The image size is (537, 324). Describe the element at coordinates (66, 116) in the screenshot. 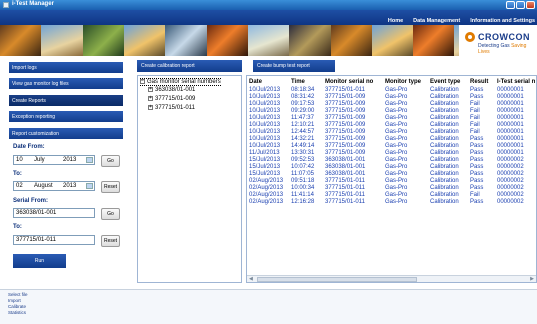

I see `nav-exception-reporting: Exception reporting` at that location.